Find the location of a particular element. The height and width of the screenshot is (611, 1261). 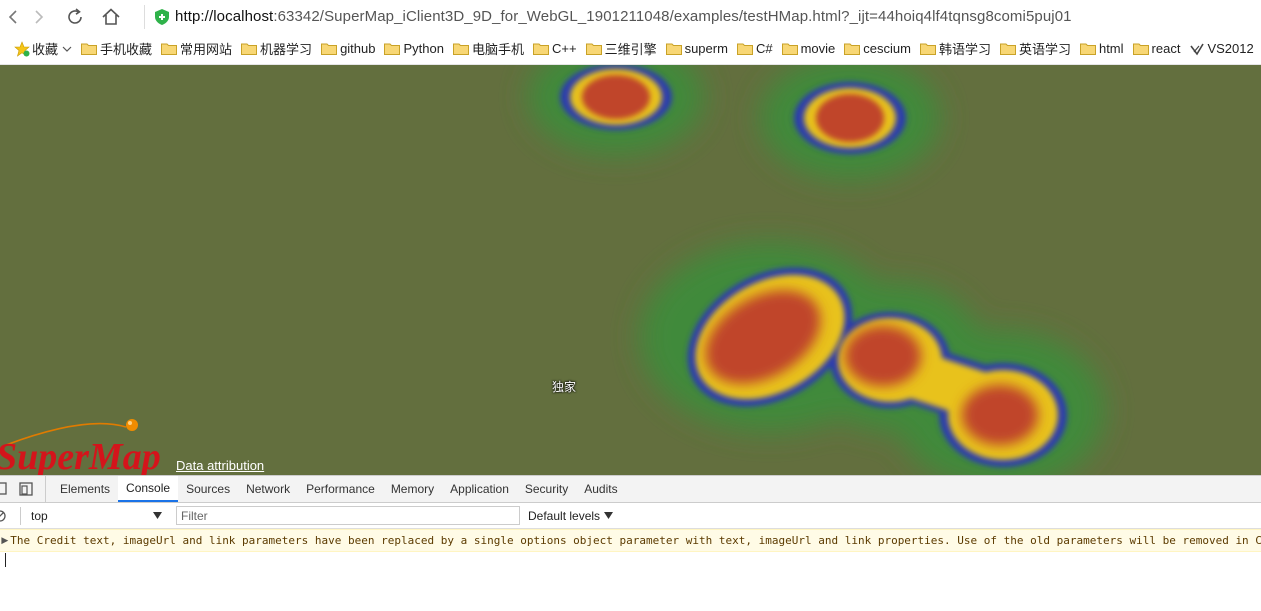

bookmark-item: 手机收藏 is located at coordinates (116, 48).